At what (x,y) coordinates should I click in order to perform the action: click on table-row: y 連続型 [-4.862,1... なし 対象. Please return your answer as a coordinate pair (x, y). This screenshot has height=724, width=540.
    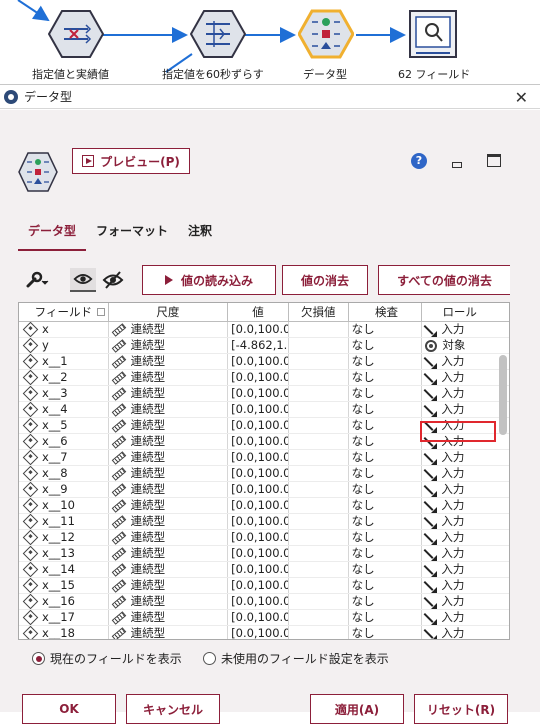
    Looking at the image, I should click on (264, 346).